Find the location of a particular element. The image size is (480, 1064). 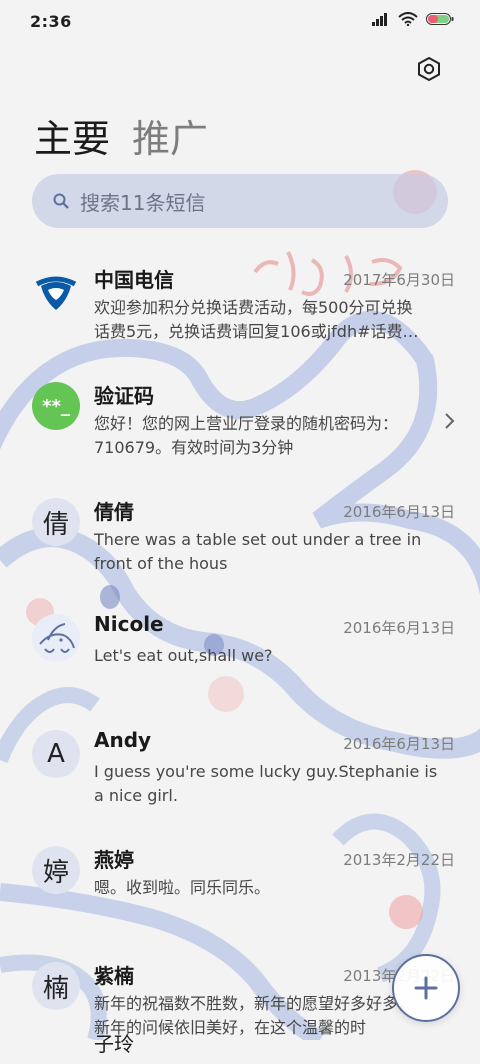

settings-button is located at coordinates (429, 69).